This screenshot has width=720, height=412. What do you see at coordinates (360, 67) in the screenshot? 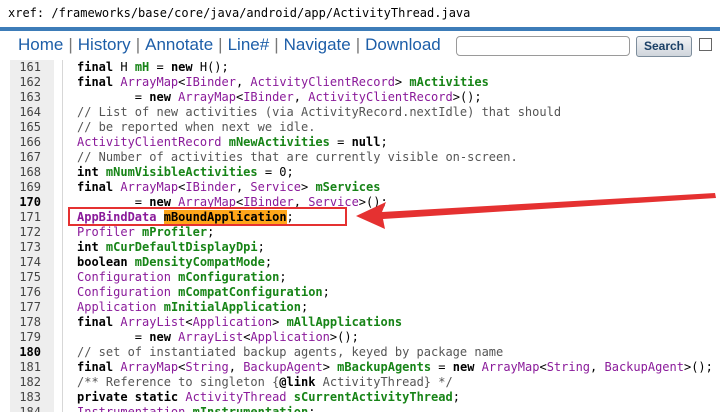
I see `code-line: 161 final H mH = new H();` at bounding box center [360, 67].